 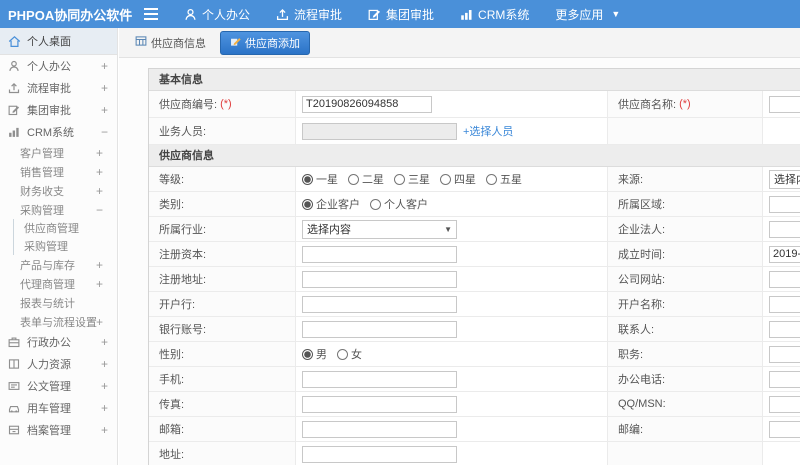 What do you see at coordinates (379, 454) in the screenshot?
I see `address-input` at bounding box center [379, 454].